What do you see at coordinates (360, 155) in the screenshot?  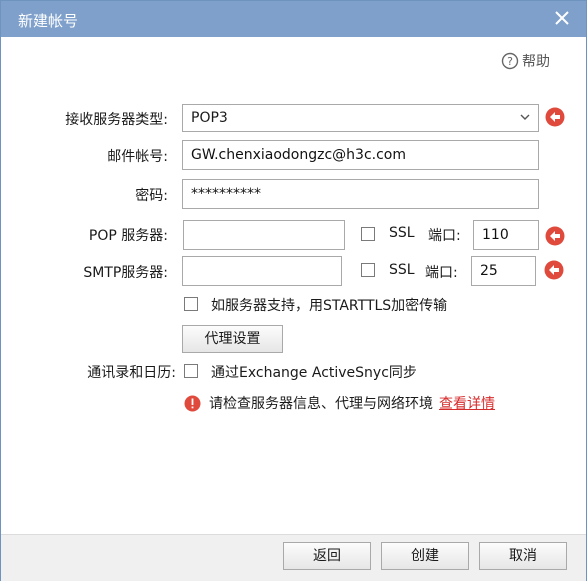 I see `account-input: GW.chenxiaodongzc@h3c.com` at bounding box center [360, 155].